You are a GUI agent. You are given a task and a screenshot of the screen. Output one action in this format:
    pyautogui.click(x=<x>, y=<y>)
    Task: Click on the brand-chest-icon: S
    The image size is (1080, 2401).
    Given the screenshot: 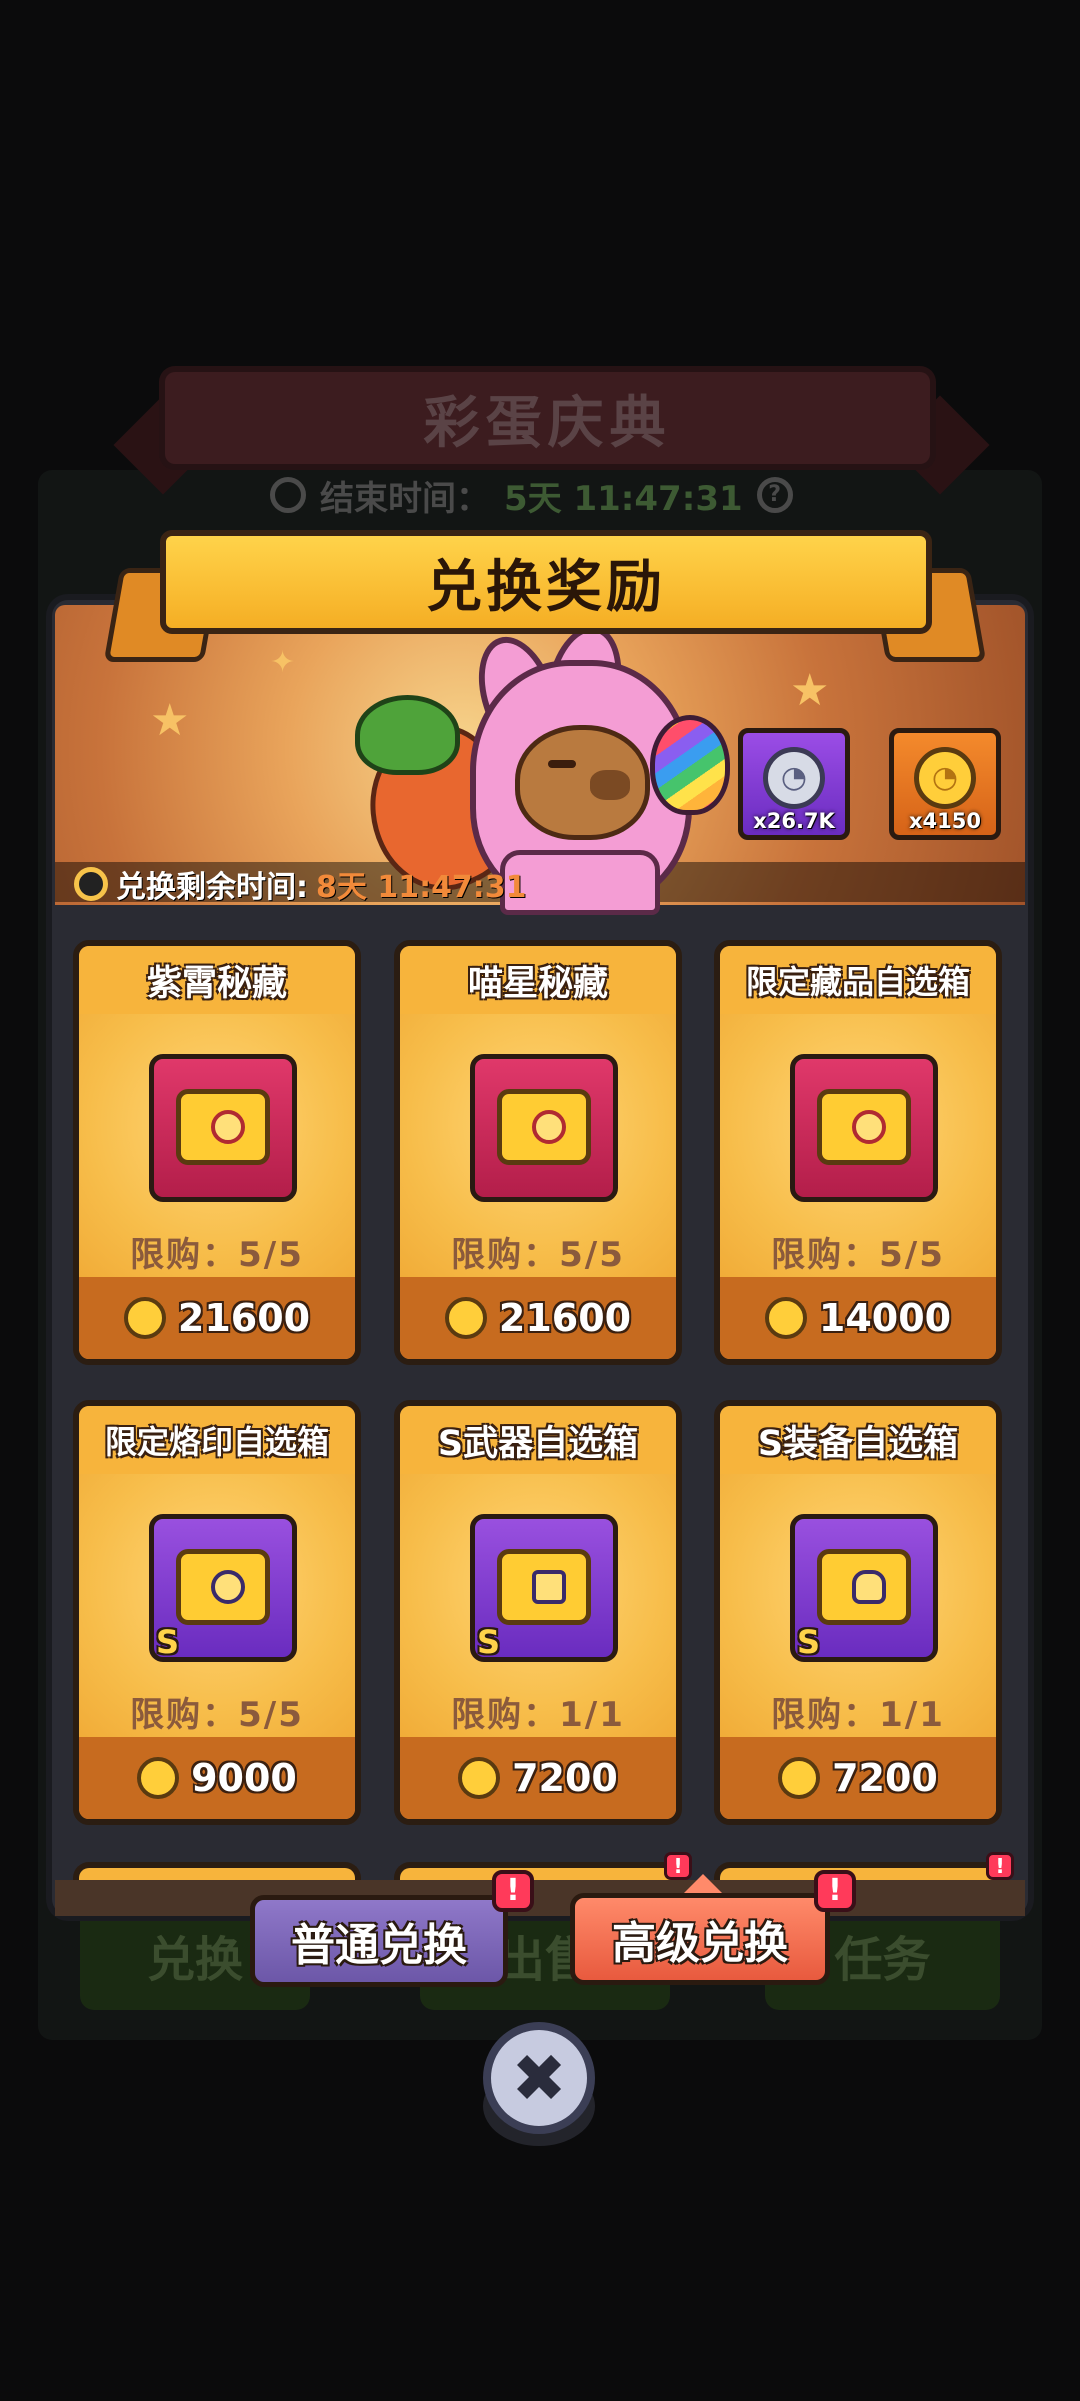 What is the action you would take?
    pyautogui.click(x=223, y=1588)
    